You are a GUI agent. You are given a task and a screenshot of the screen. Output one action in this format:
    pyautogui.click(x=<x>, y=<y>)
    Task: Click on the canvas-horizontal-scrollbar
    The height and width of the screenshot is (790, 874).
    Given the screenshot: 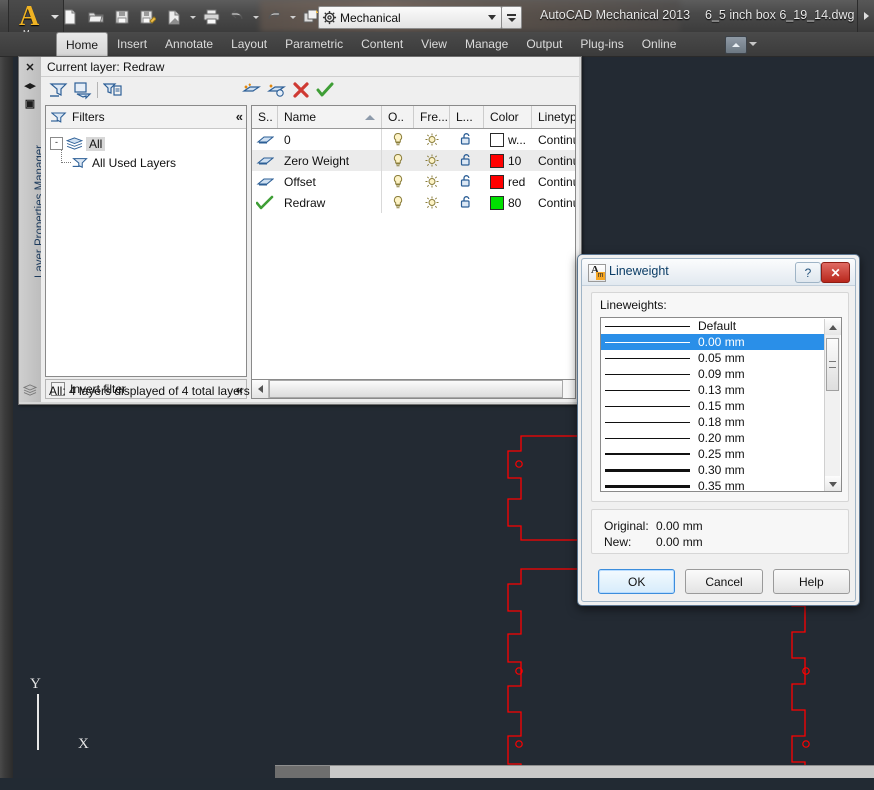 What is the action you would take?
    pyautogui.click(x=574, y=771)
    